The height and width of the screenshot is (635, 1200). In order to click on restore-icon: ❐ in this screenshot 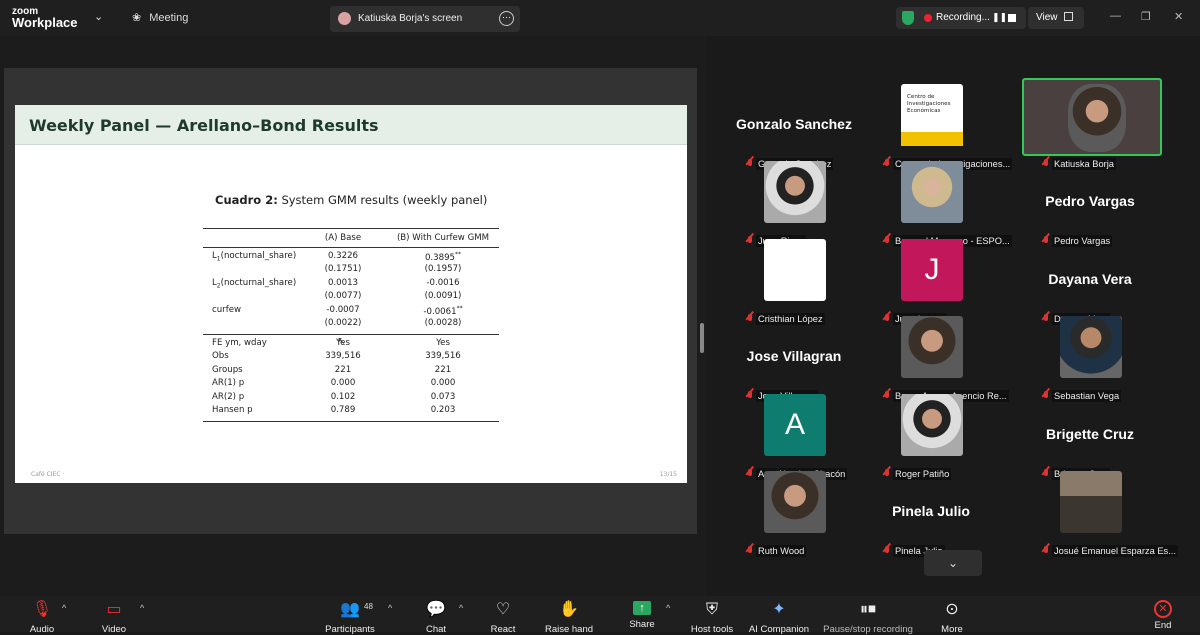, I will do `click(1146, 16)`.